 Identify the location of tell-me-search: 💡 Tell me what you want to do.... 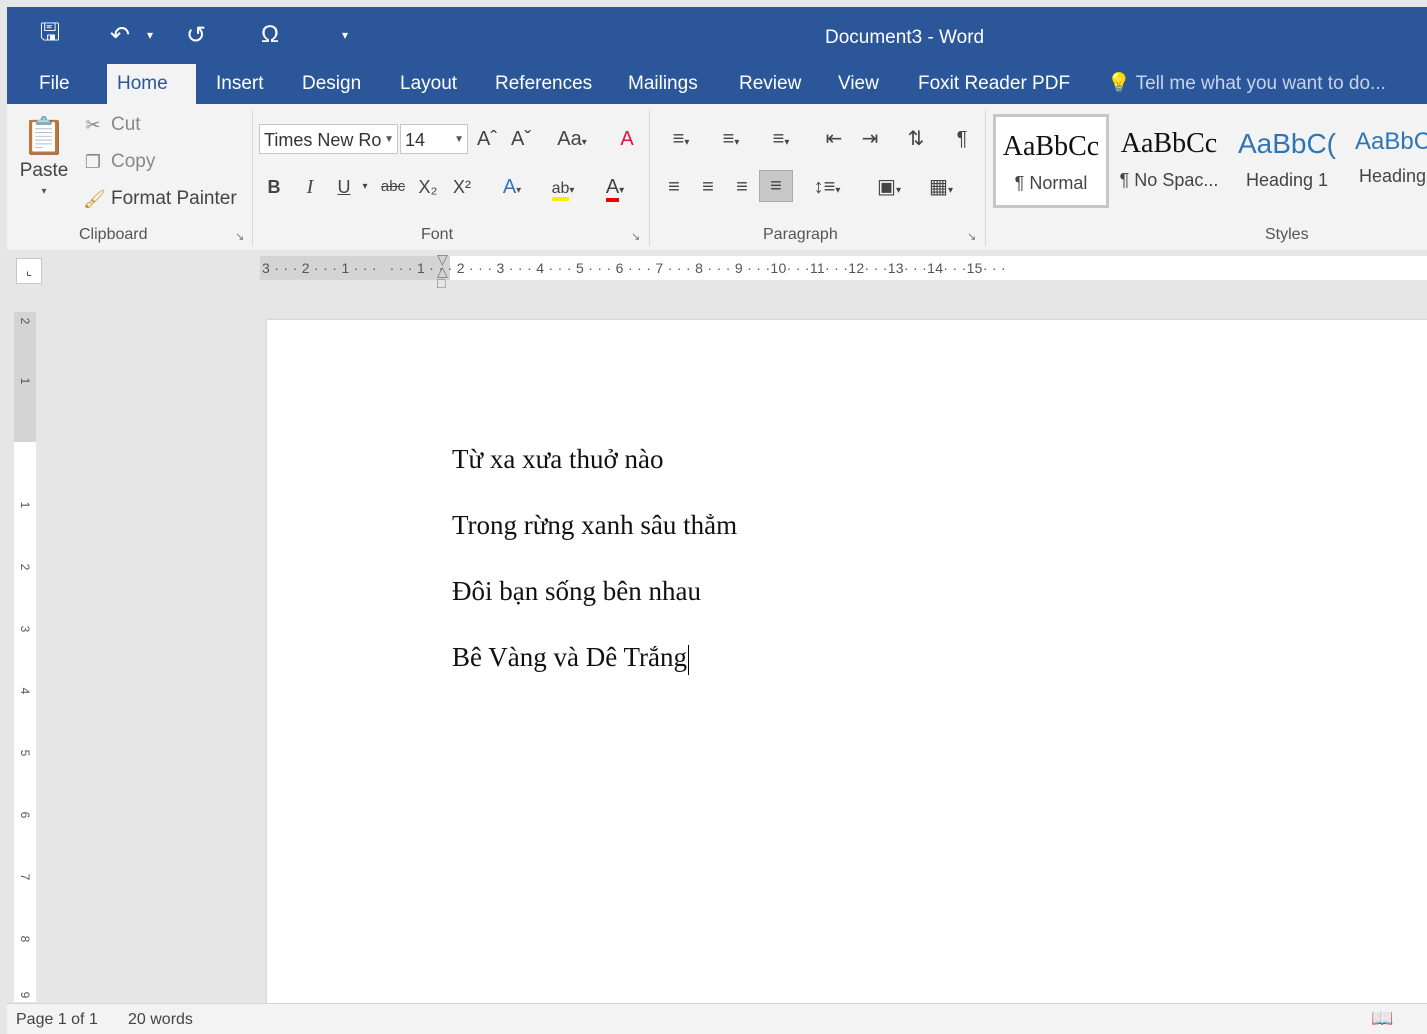
(1246, 84).